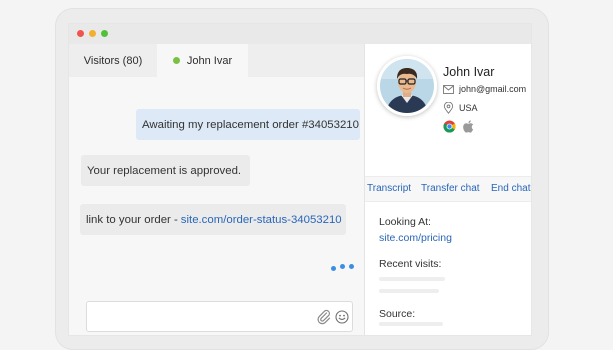 The height and width of the screenshot is (350, 613). What do you see at coordinates (468, 126) in the screenshot?
I see `apple-icon` at bounding box center [468, 126].